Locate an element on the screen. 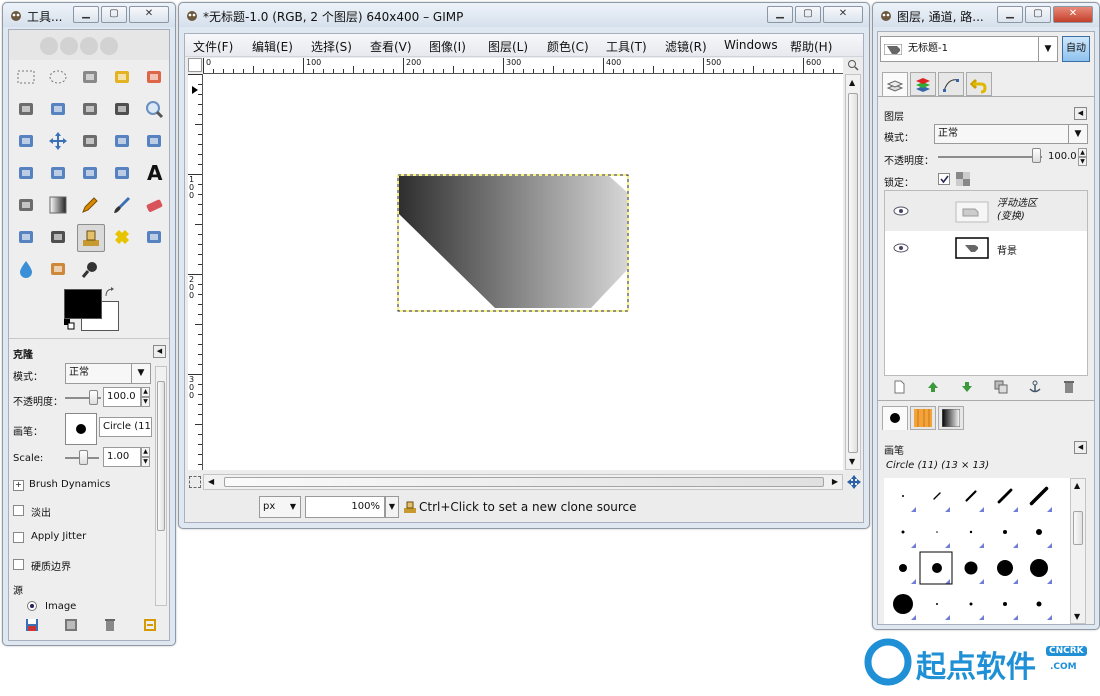 The width and height of the screenshot is (1100, 696). scale-spin-down: ▼ is located at coordinates (145, 462).